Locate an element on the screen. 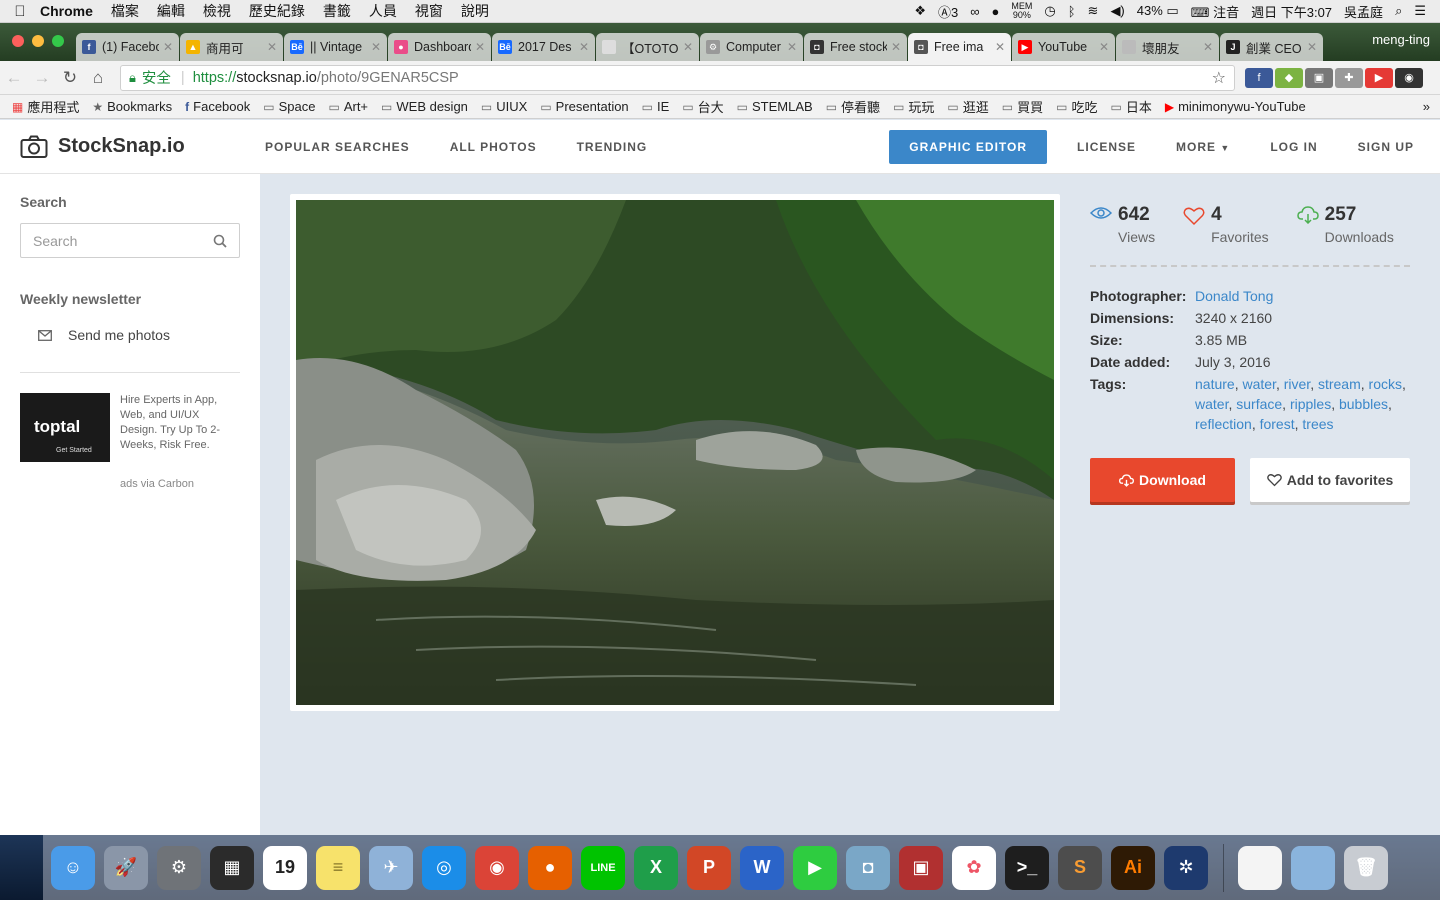  bookmark-item: ▭ 台大 is located at coordinates (702, 106).